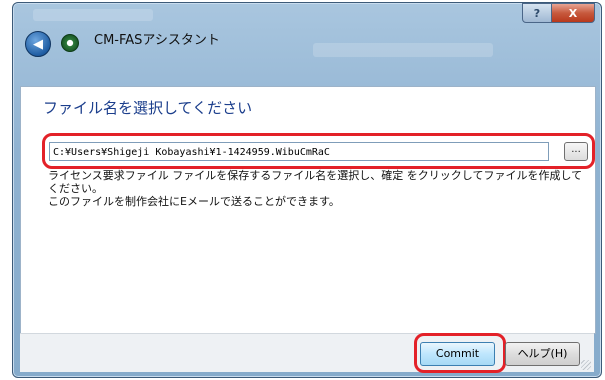 This screenshot has width=605, height=380. Describe the element at coordinates (148, 108) in the screenshot. I see `page-heading: ファイル名を選択してください` at that location.